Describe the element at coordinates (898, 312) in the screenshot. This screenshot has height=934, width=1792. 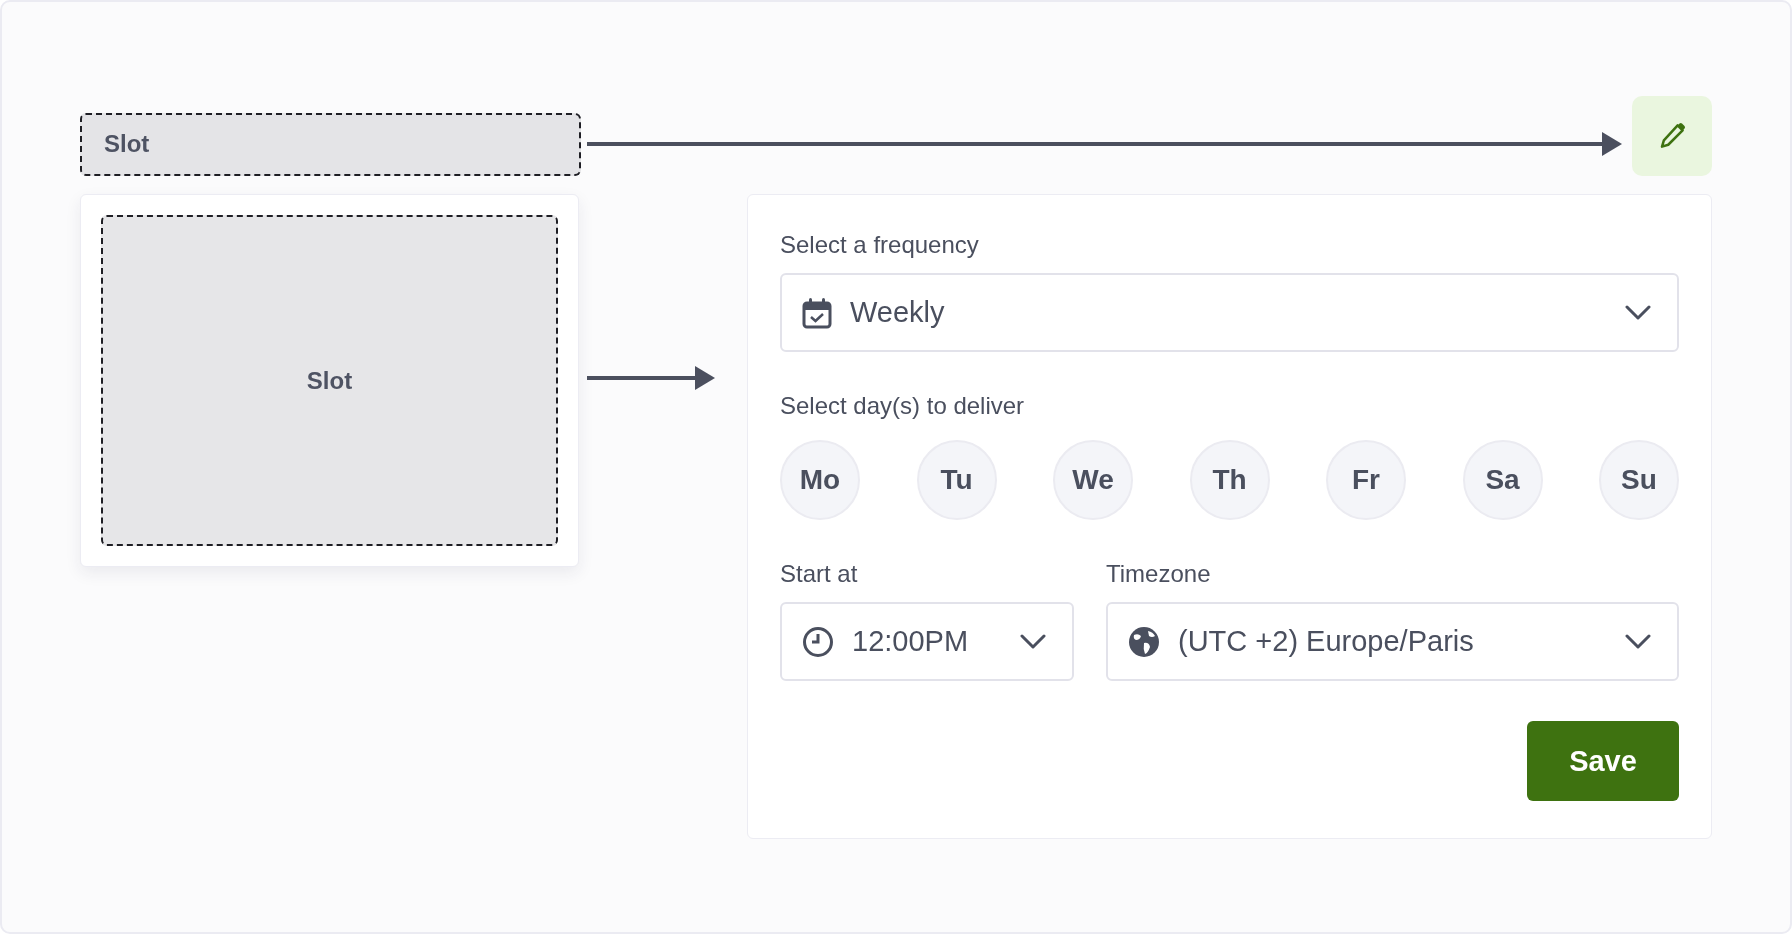
I see `select-value: Weekly` at that location.